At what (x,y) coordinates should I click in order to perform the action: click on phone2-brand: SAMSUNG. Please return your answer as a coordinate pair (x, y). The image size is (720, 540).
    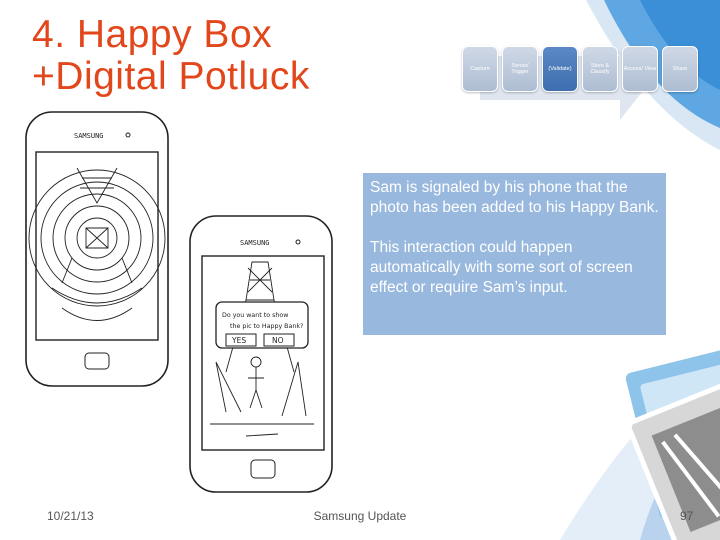
    Looking at the image, I should click on (255, 243).